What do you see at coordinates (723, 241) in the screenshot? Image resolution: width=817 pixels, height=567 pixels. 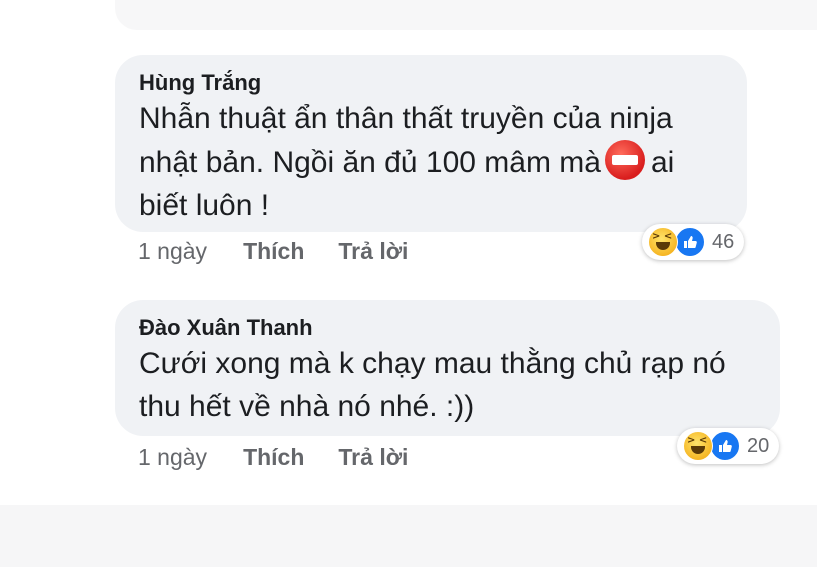 I see `reaction-count: 46` at bounding box center [723, 241].